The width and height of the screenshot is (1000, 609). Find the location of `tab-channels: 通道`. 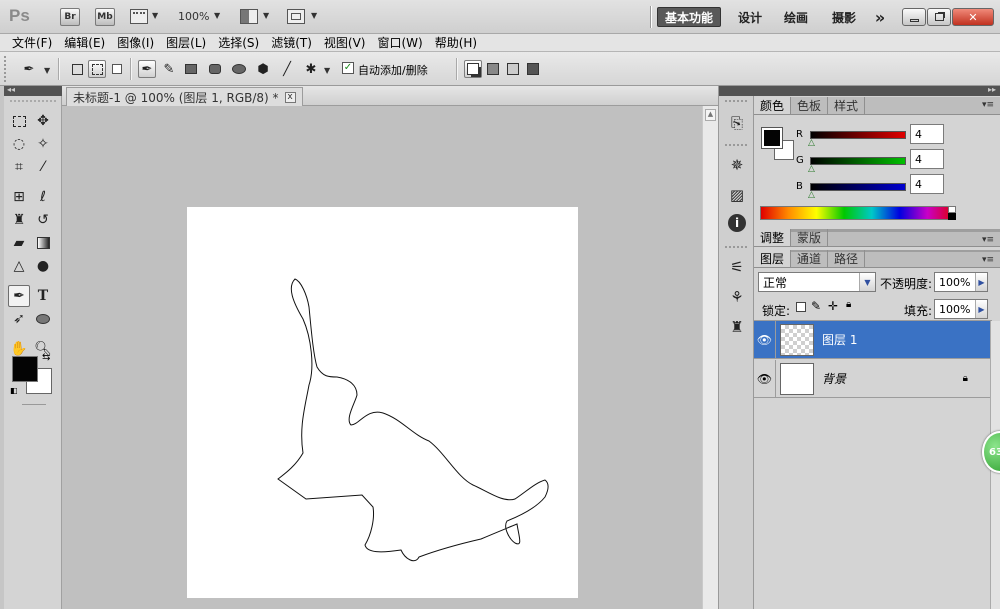

tab-channels: 通道 is located at coordinates (810, 258).